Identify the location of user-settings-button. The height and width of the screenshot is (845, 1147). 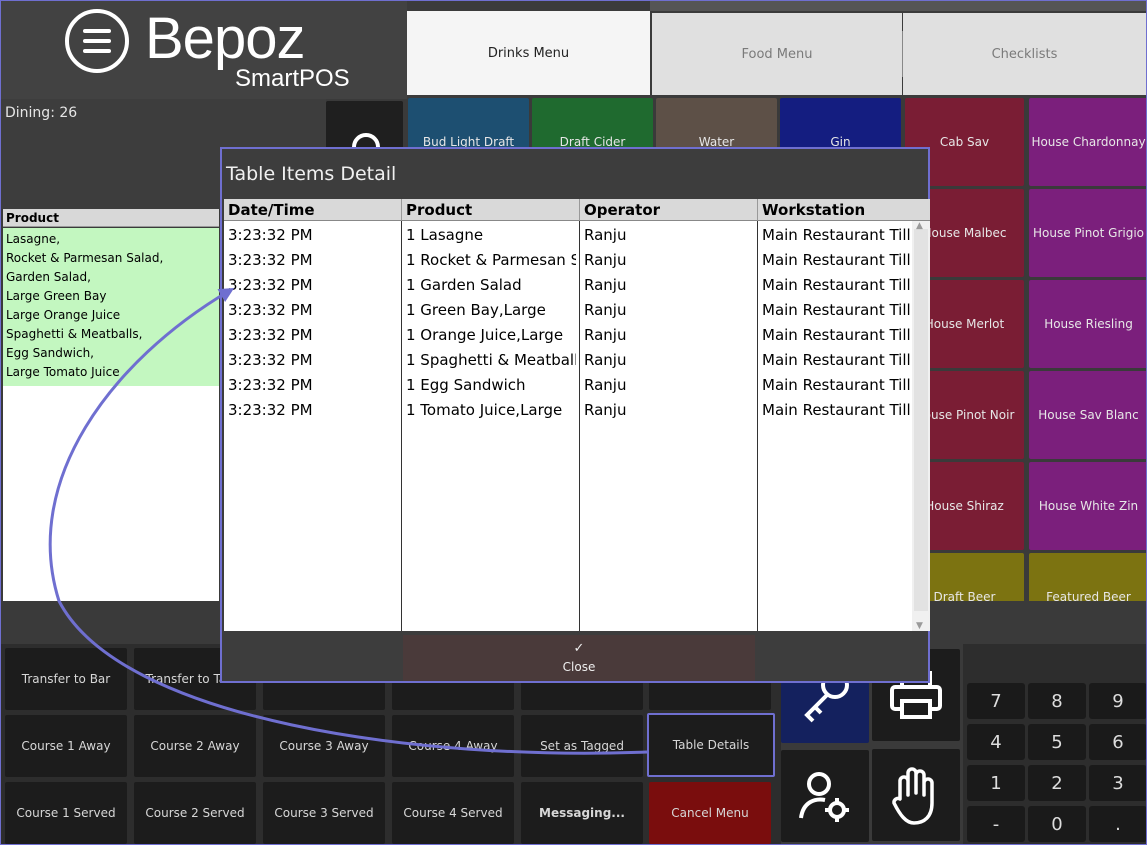
(825, 796).